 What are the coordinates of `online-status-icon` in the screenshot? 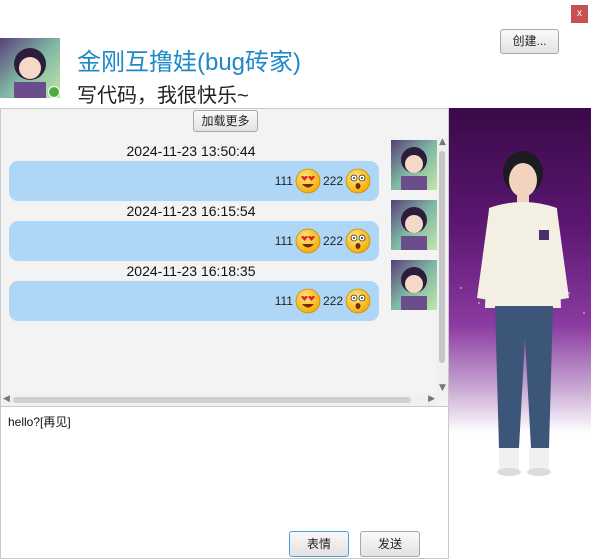 It's located at (54, 92).